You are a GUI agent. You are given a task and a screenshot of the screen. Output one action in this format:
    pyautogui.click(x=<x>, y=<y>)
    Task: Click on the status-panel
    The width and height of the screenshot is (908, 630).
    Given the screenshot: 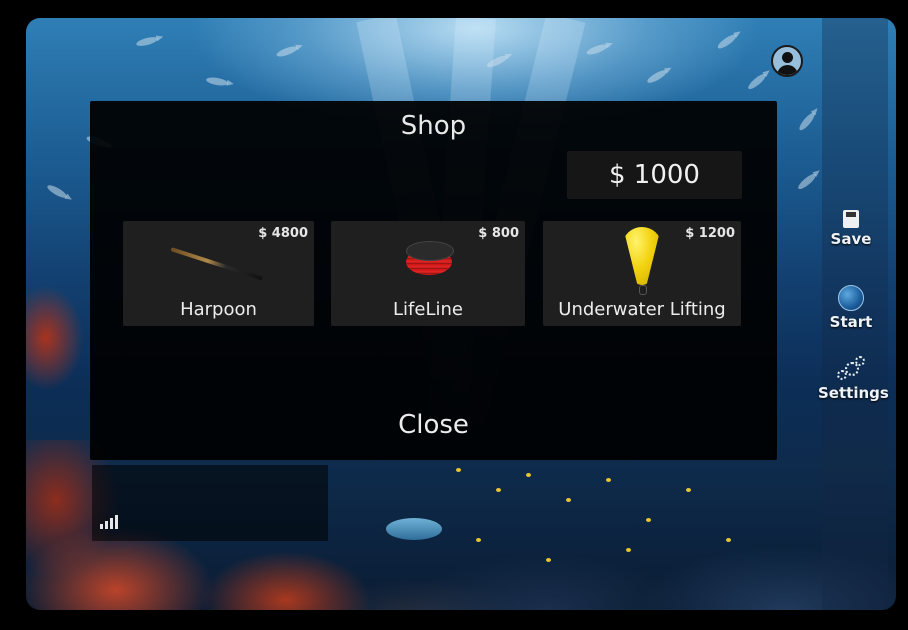 What is the action you would take?
    pyautogui.click(x=210, y=503)
    